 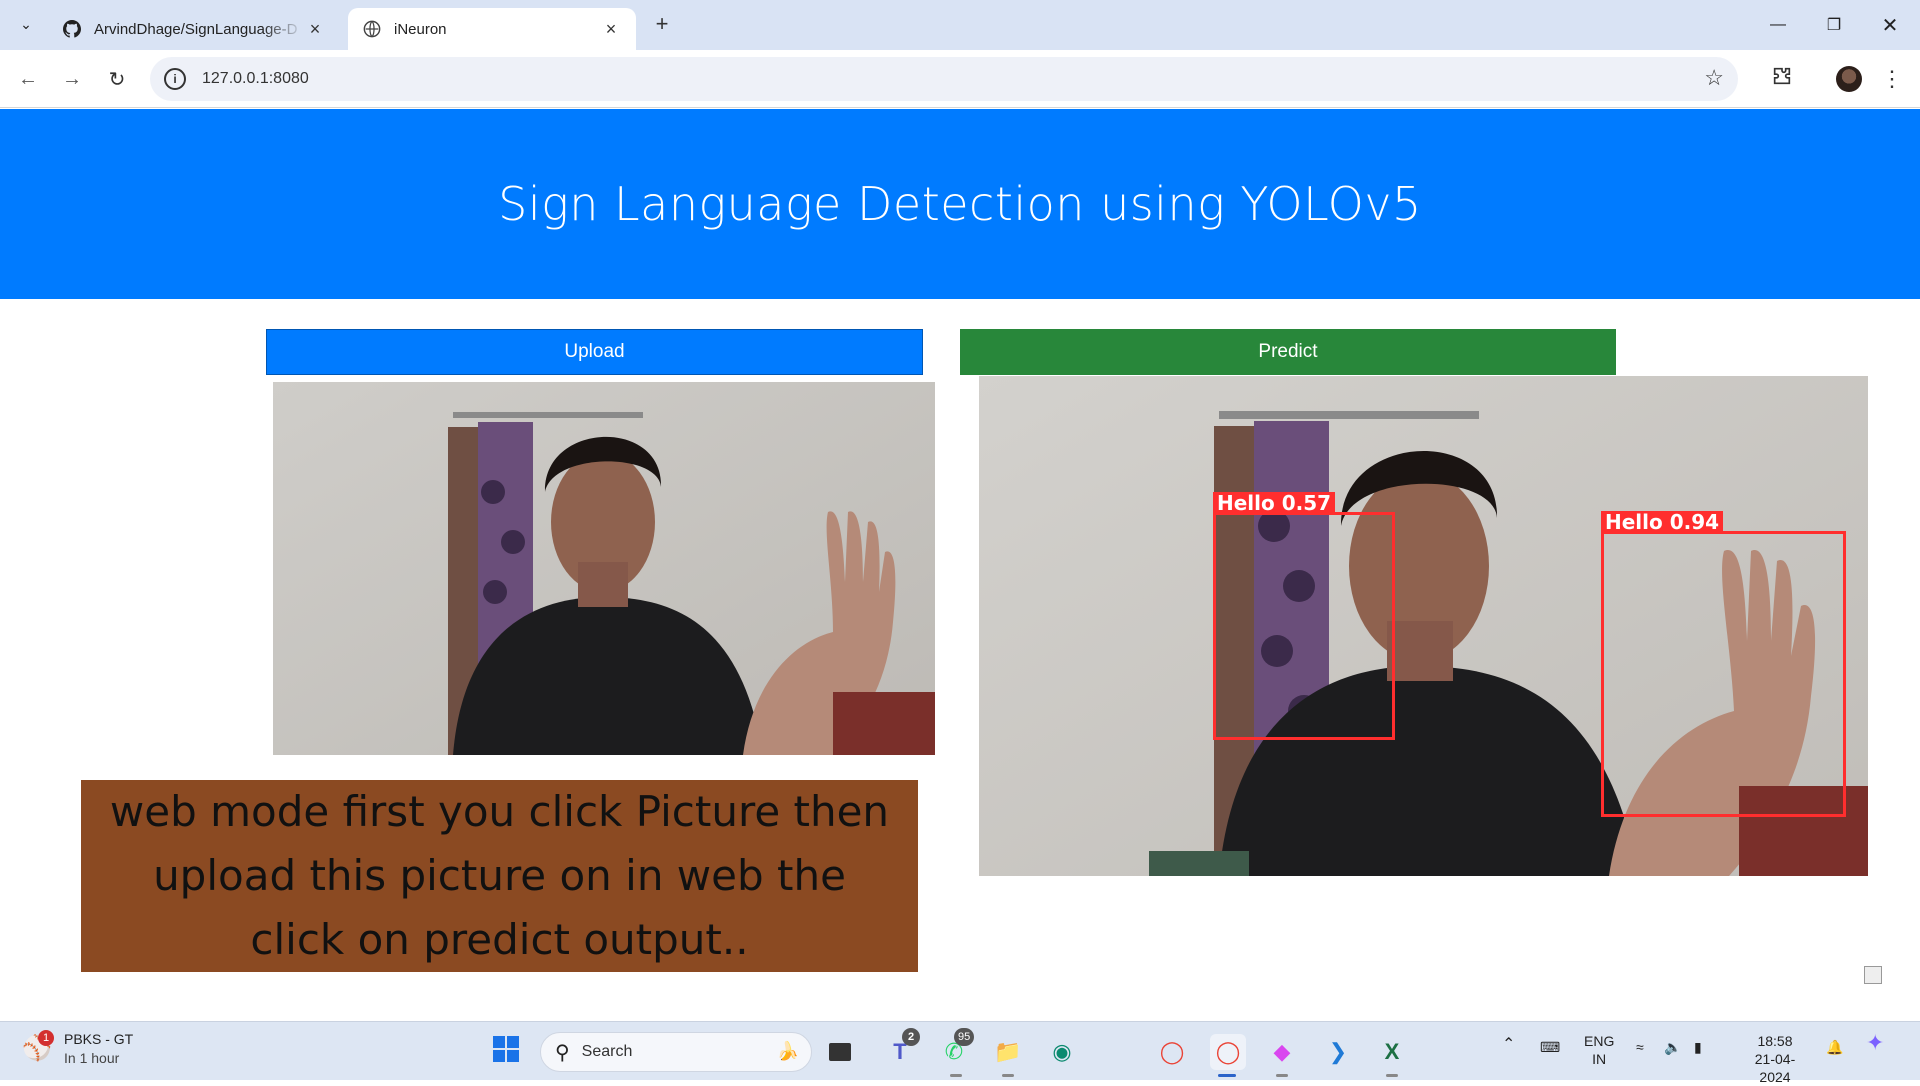 What do you see at coordinates (420, 29) in the screenshot?
I see `tab-title: iNeuron` at bounding box center [420, 29].